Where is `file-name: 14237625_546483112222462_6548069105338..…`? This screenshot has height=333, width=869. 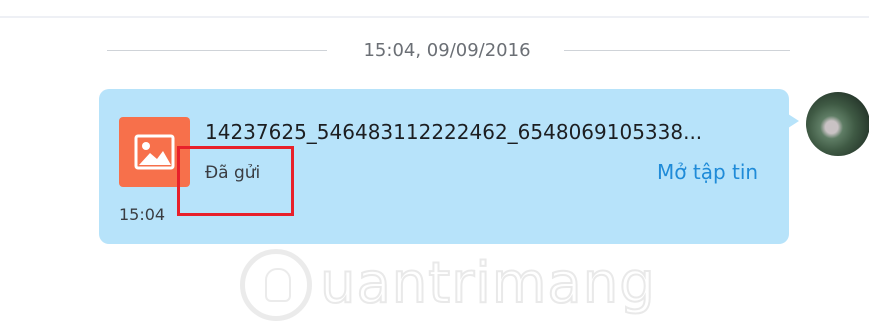
file-name: 14237625_546483112222462_6548069105338..… is located at coordinates (454, 132).